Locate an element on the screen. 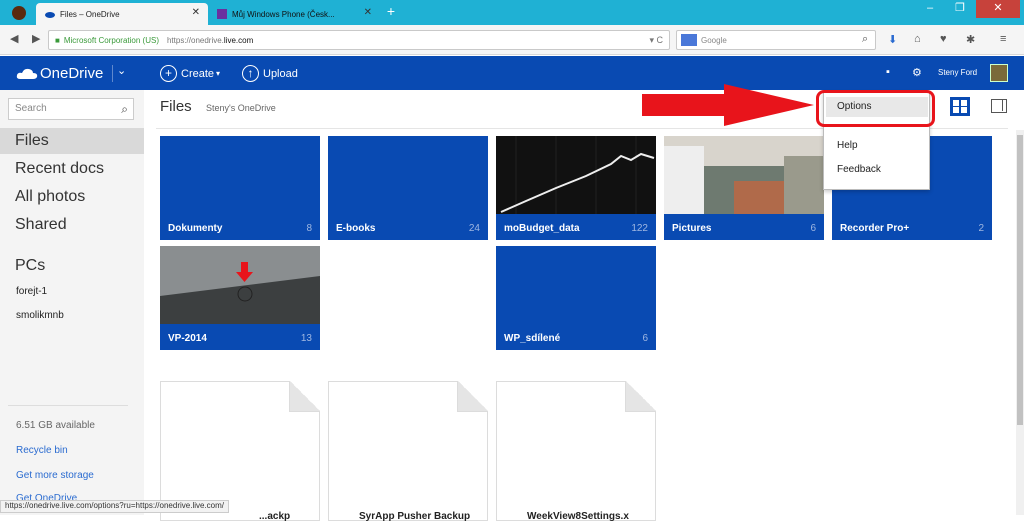 The height and width of the screenshot is (522, 1024). google-icon is located at coordinates (689, 40).